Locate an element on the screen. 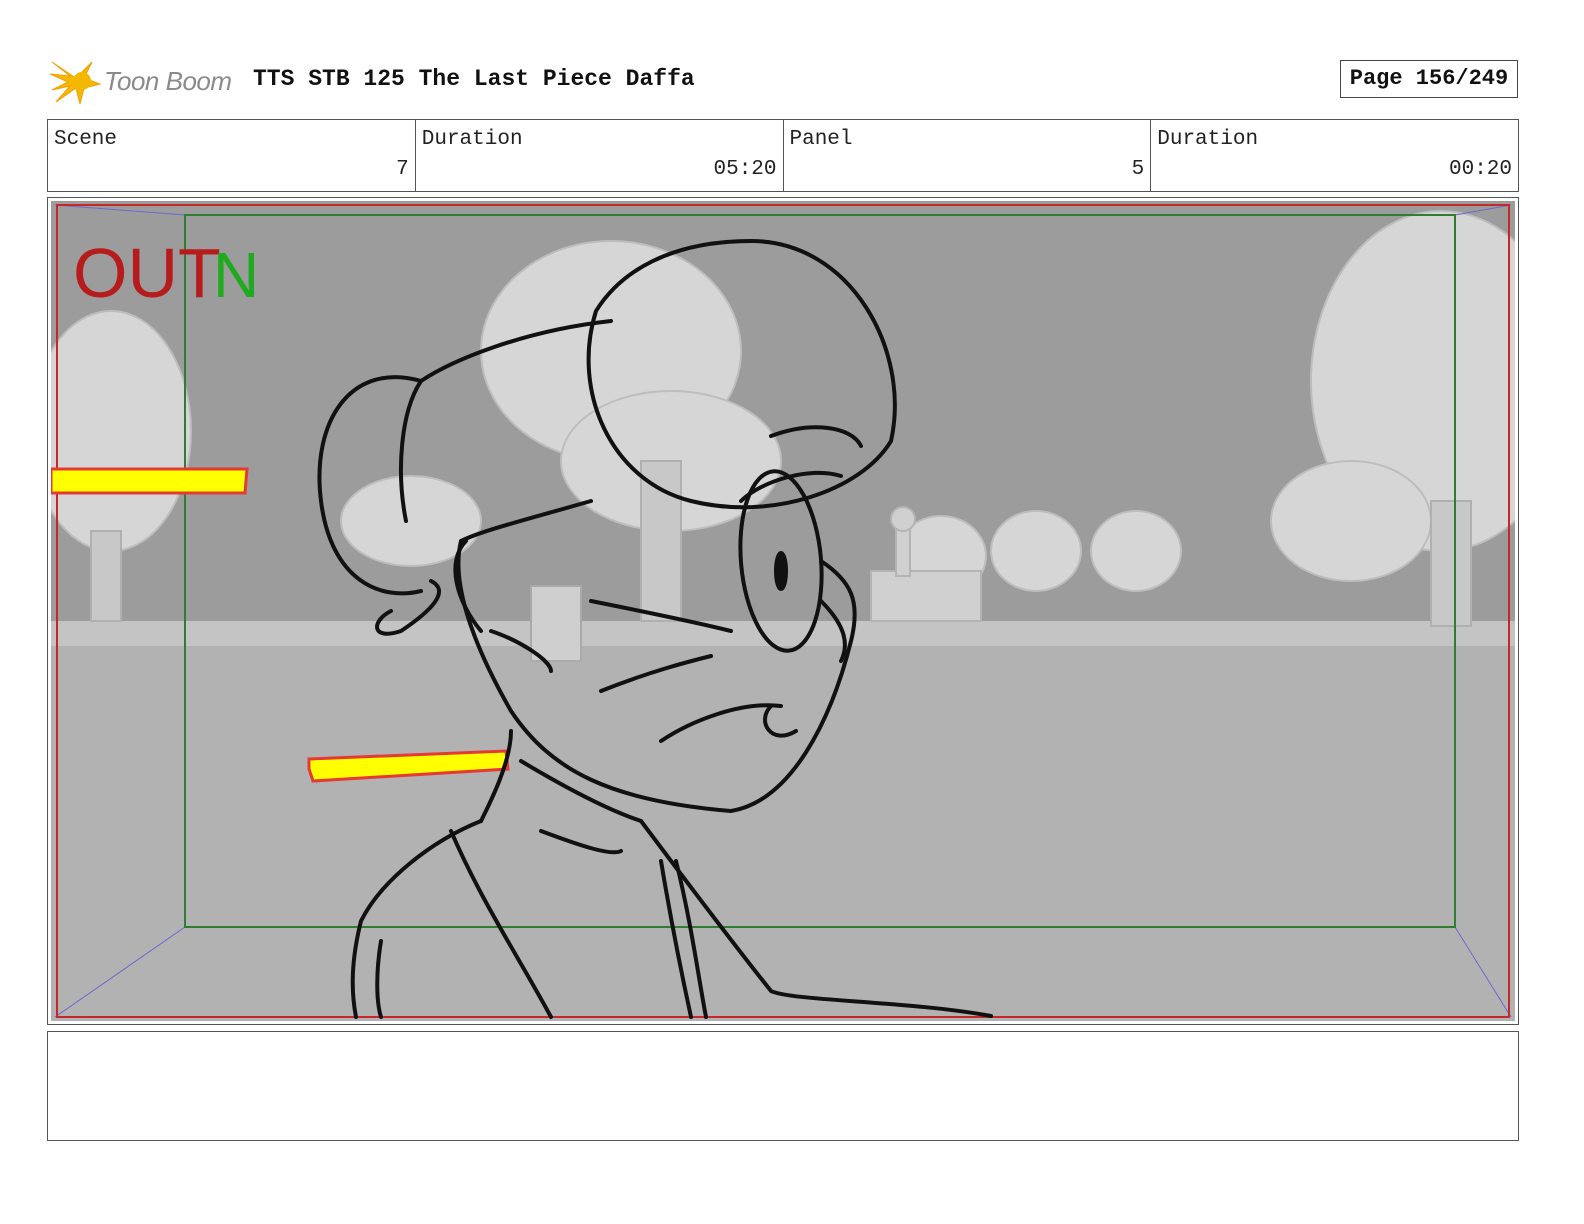  scene-cell: Scene 7 is located at coordinates (232, 155).